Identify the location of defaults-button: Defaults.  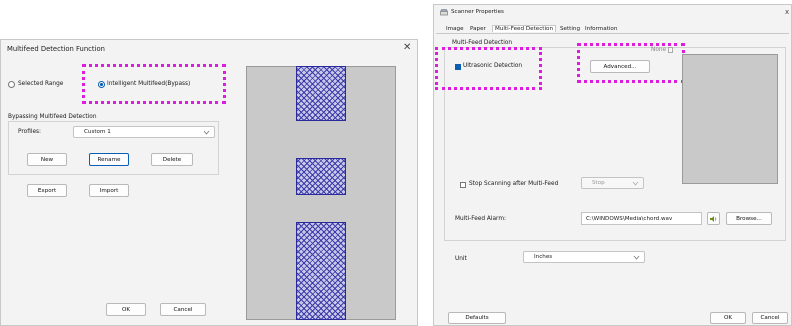
(477, 318).